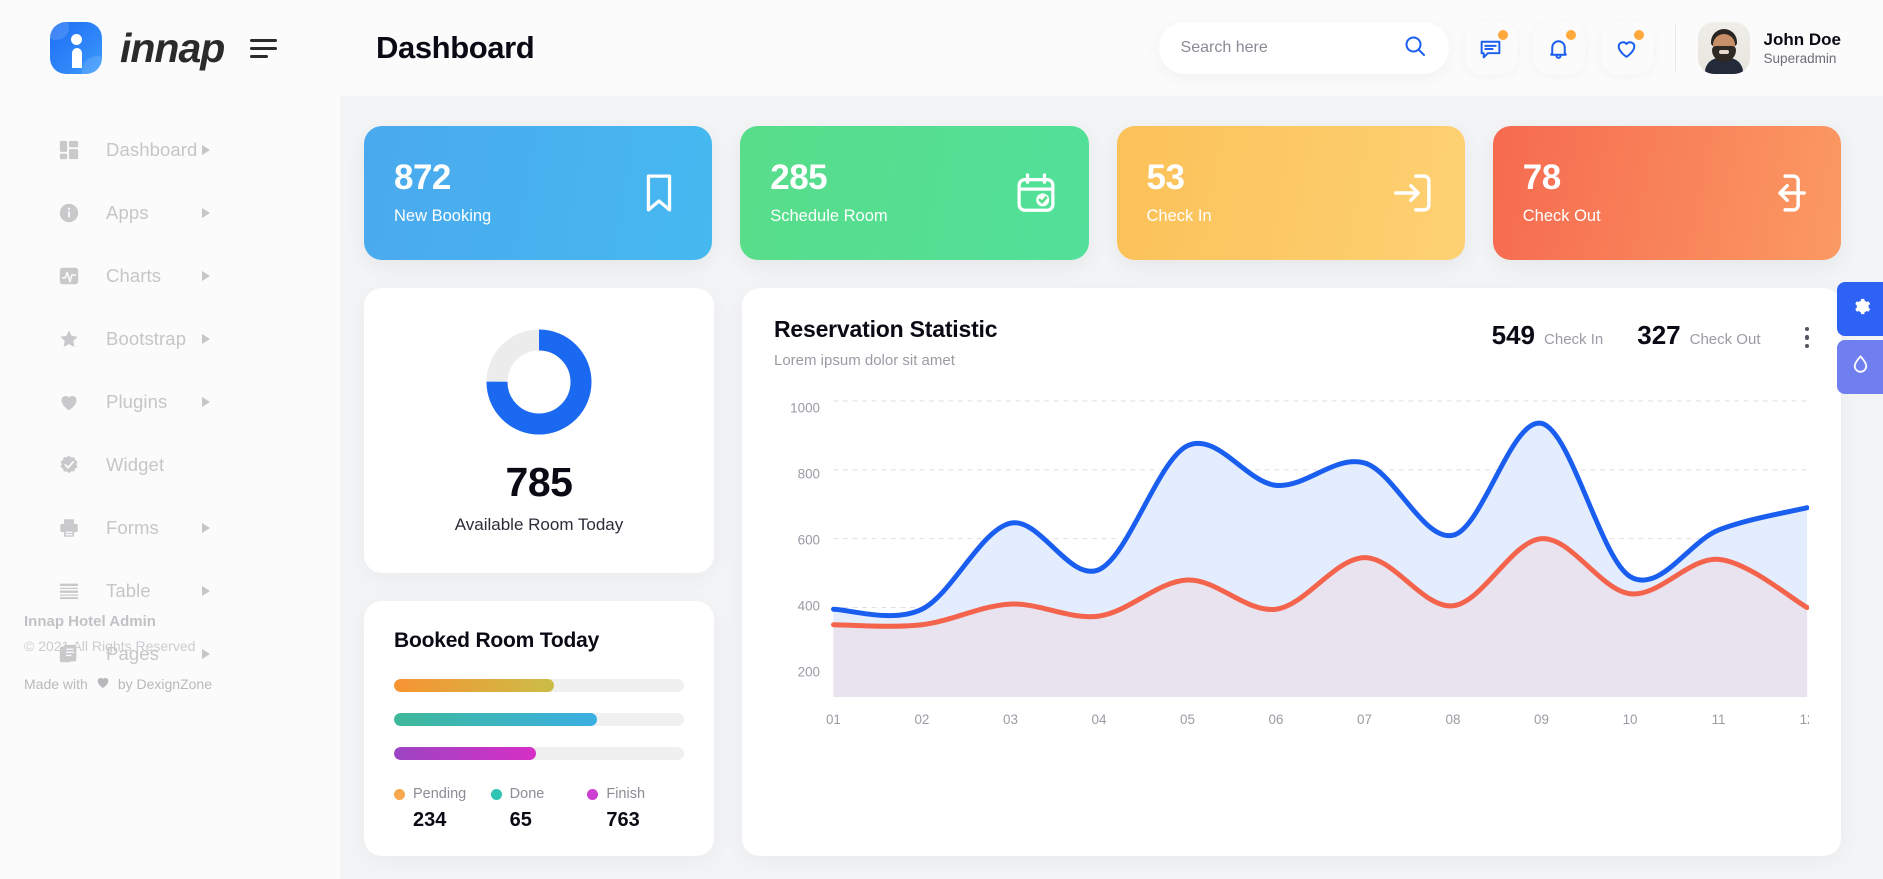 This screenshot has width=1883, height=879. Describe the element at coordinates (443, 216) in the screenshot. I see `stat-card-label: New Booking` at that location.